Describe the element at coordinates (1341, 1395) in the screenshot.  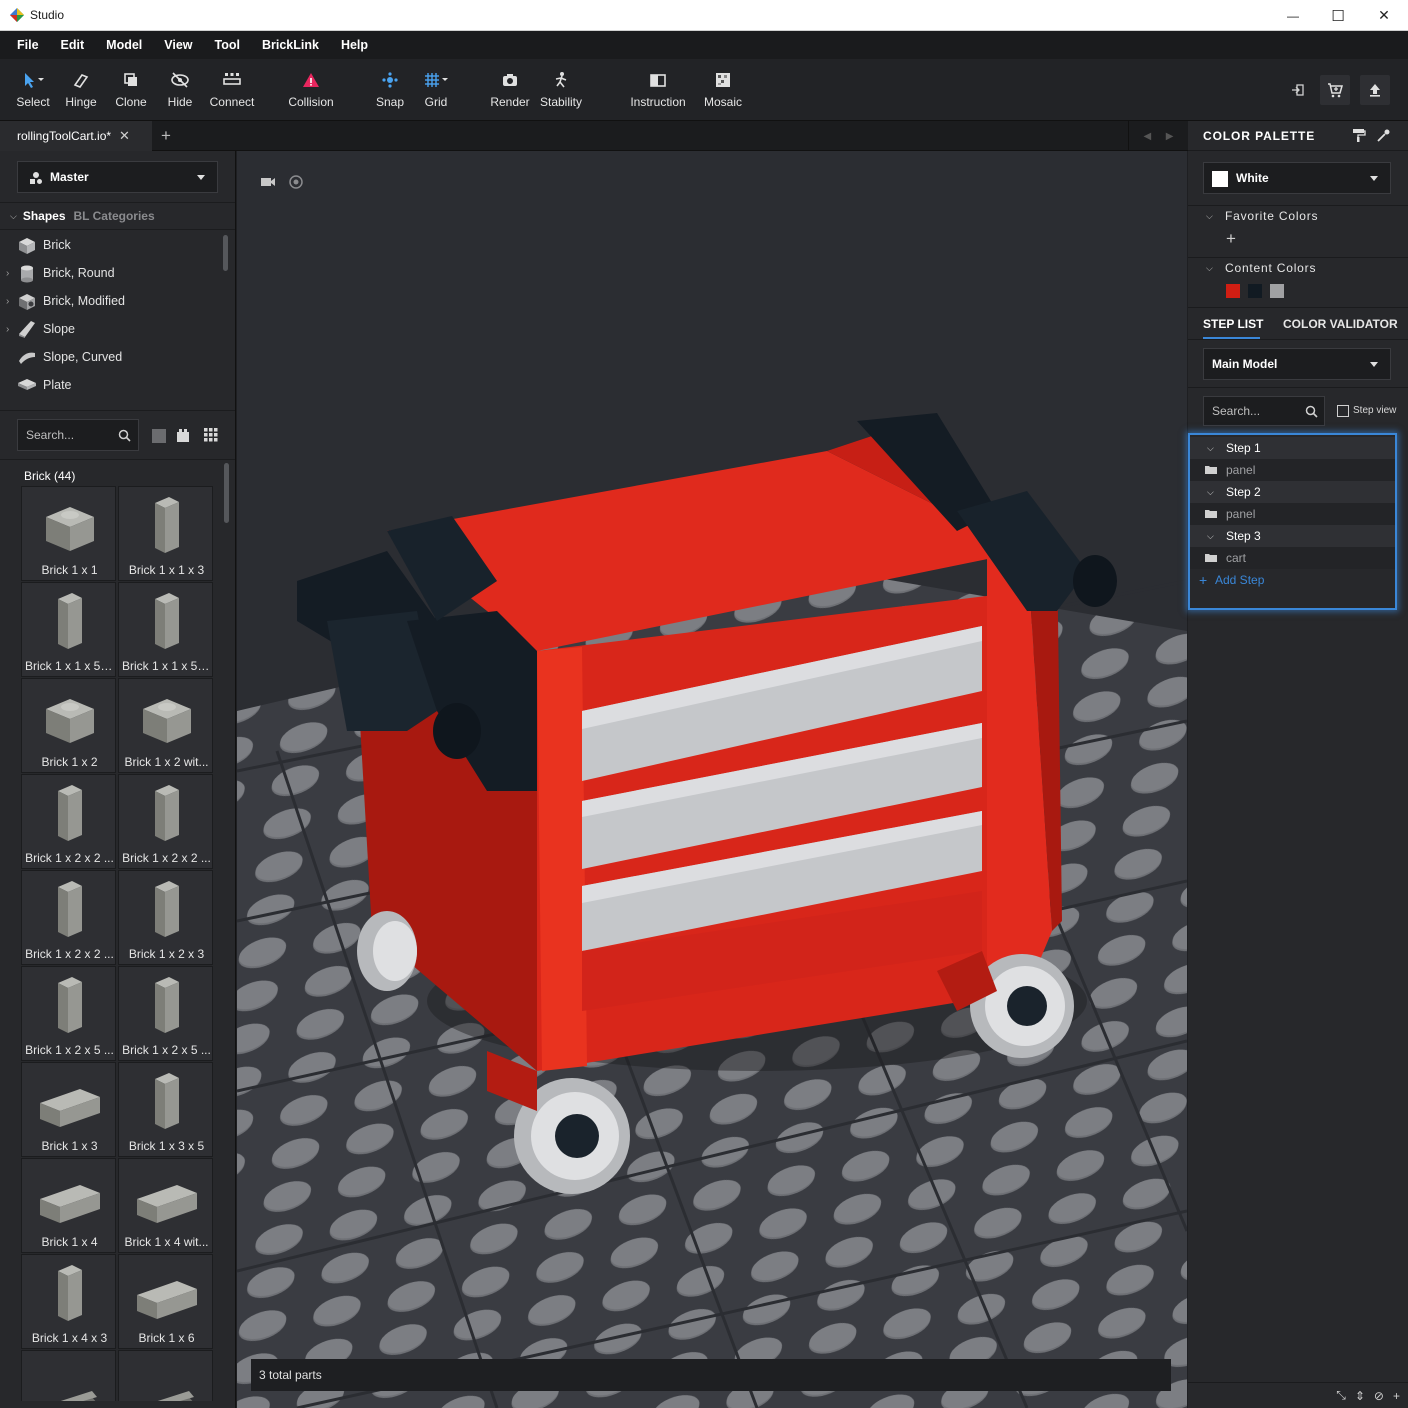
I see `collapse-all-icon: ⤡` at that location.